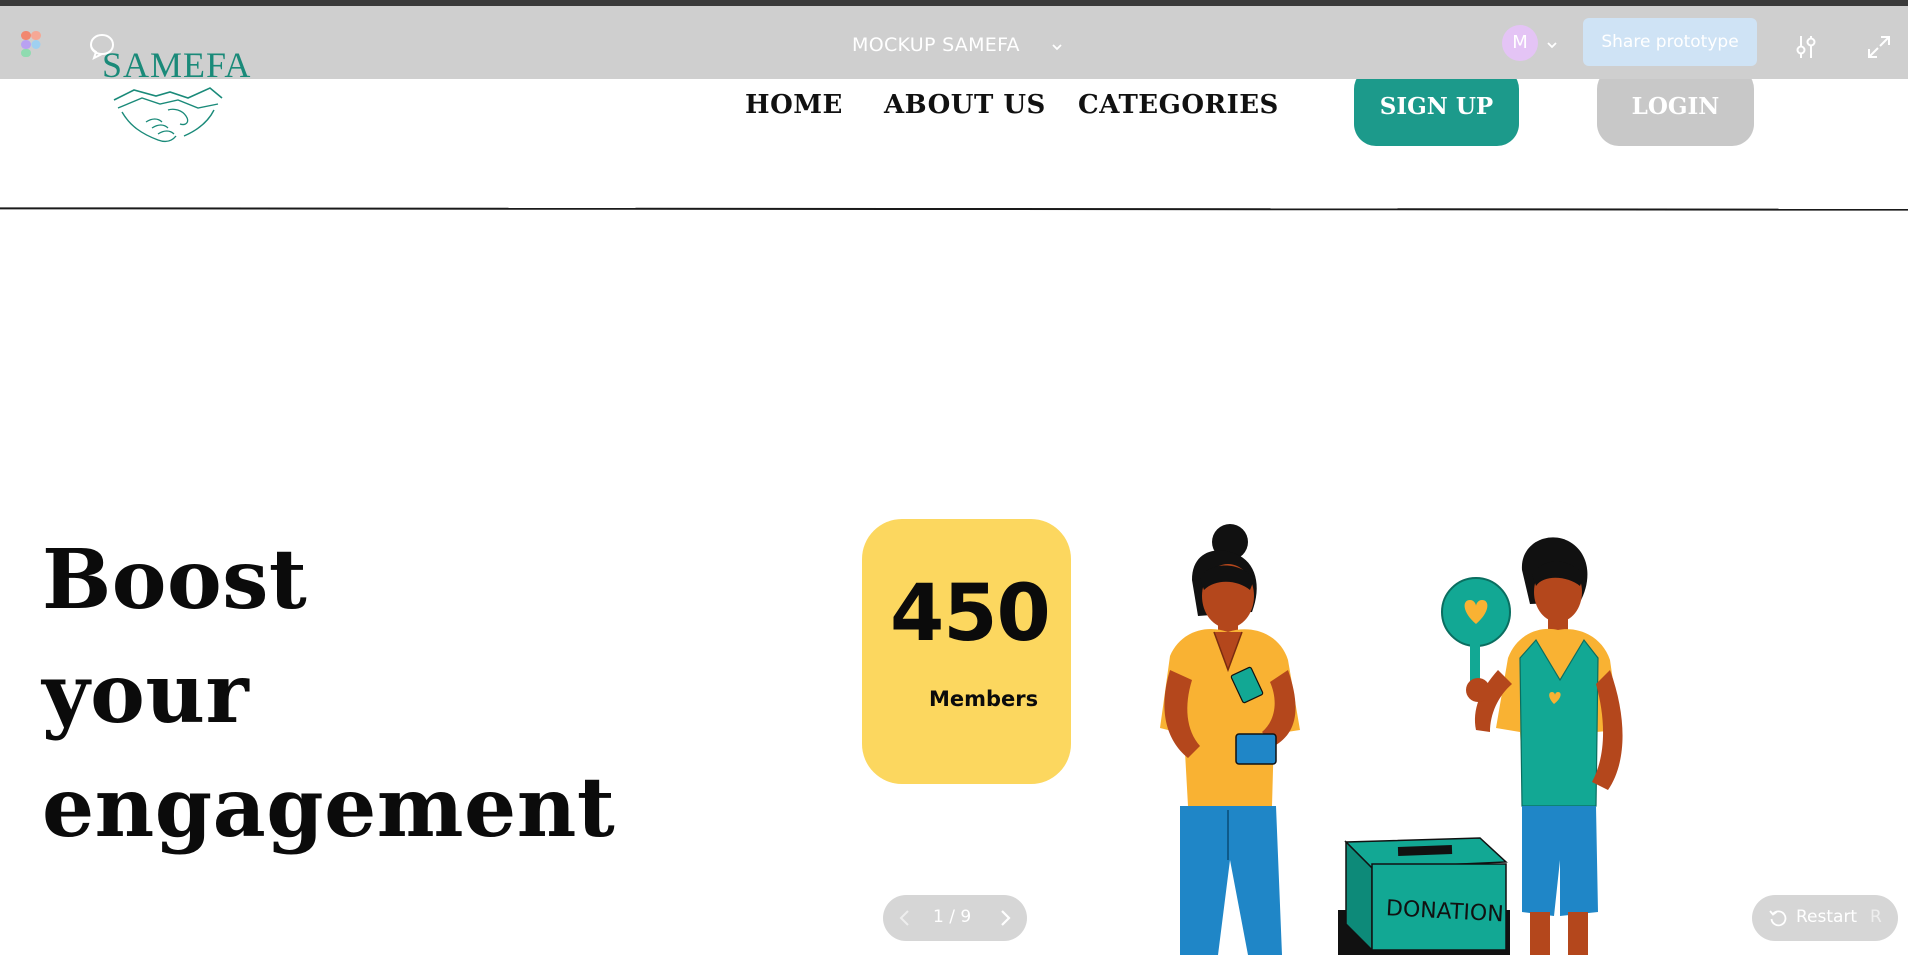  What do you see at coordinates (952, 917) in the screenshot?
I see `frame-indicator: 1 / 9` at bounding box center [952, 917].